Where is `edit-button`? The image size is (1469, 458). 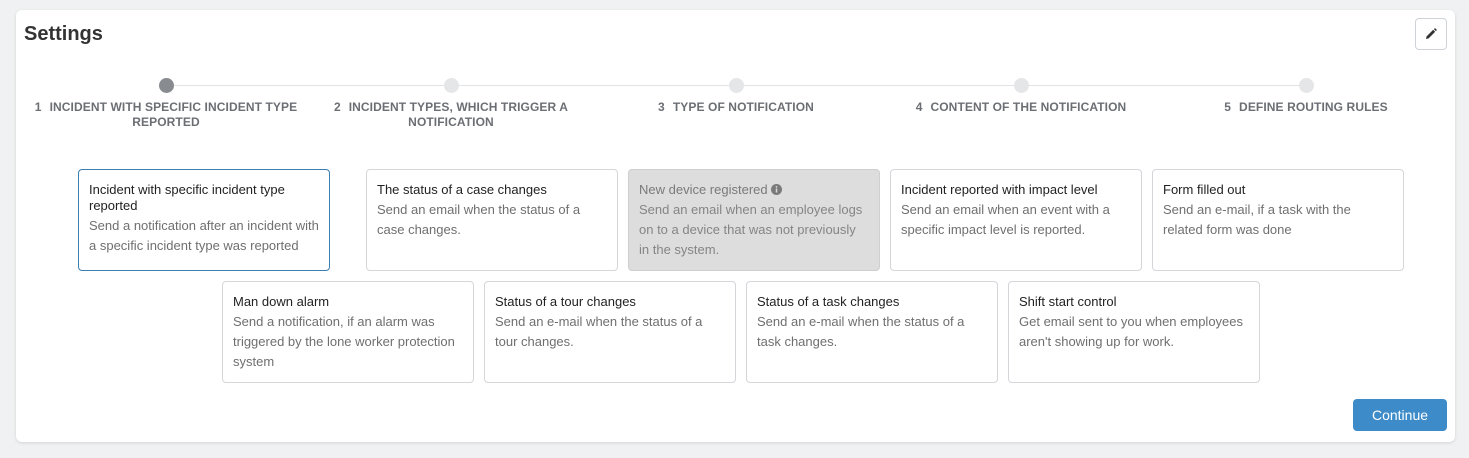
edit-button is located at coordinates (1431, 34).